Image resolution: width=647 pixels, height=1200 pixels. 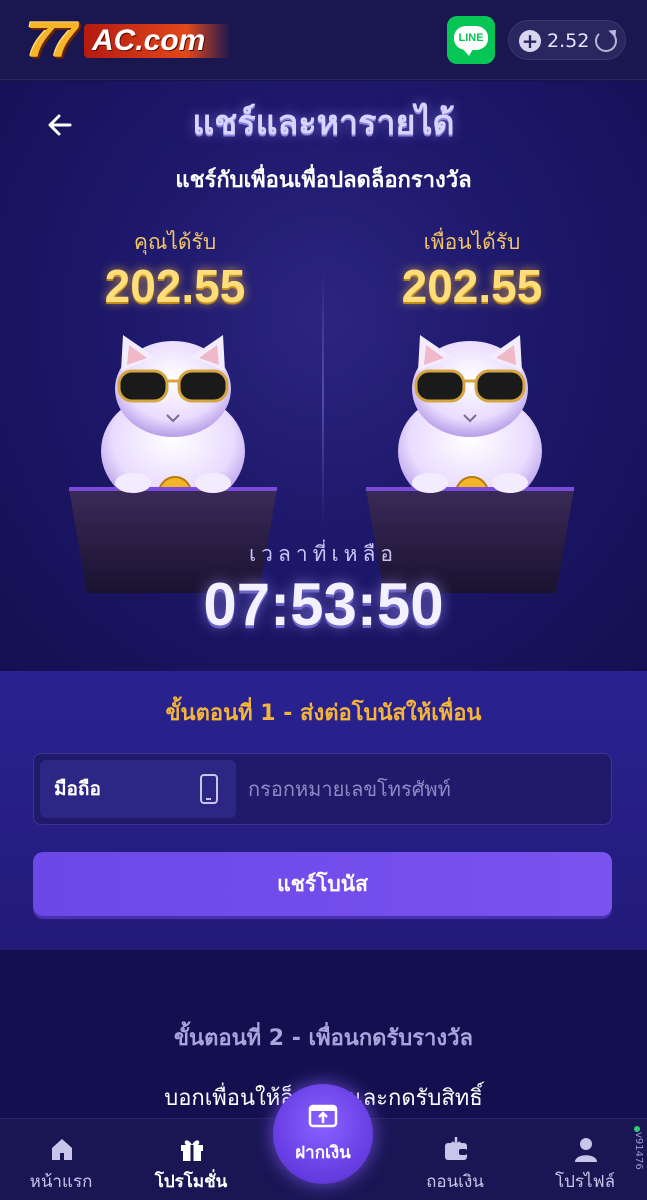 I want to click on nav-withdraw-label: ถอนเงิน, so click(x=455, y=1182).